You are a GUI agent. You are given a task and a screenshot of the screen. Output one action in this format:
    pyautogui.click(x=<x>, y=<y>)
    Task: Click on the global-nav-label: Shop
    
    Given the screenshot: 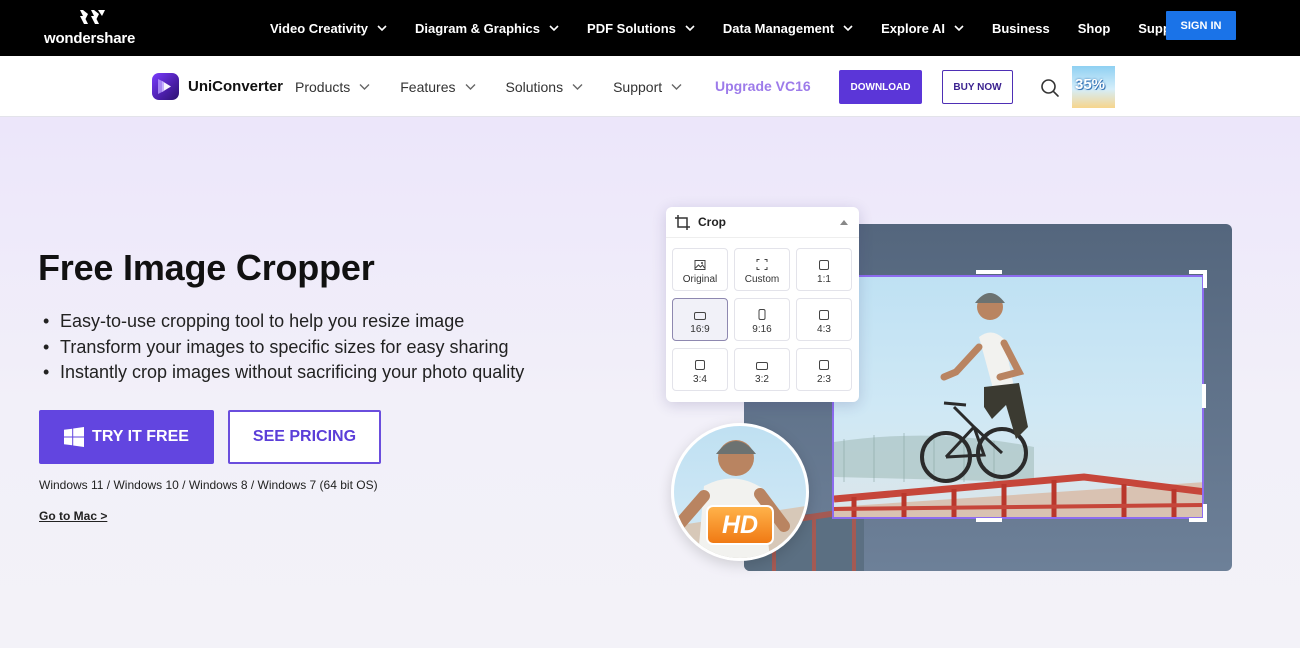 What is the action you would take?
    pyautogui.click(x=1094, y=28)
    